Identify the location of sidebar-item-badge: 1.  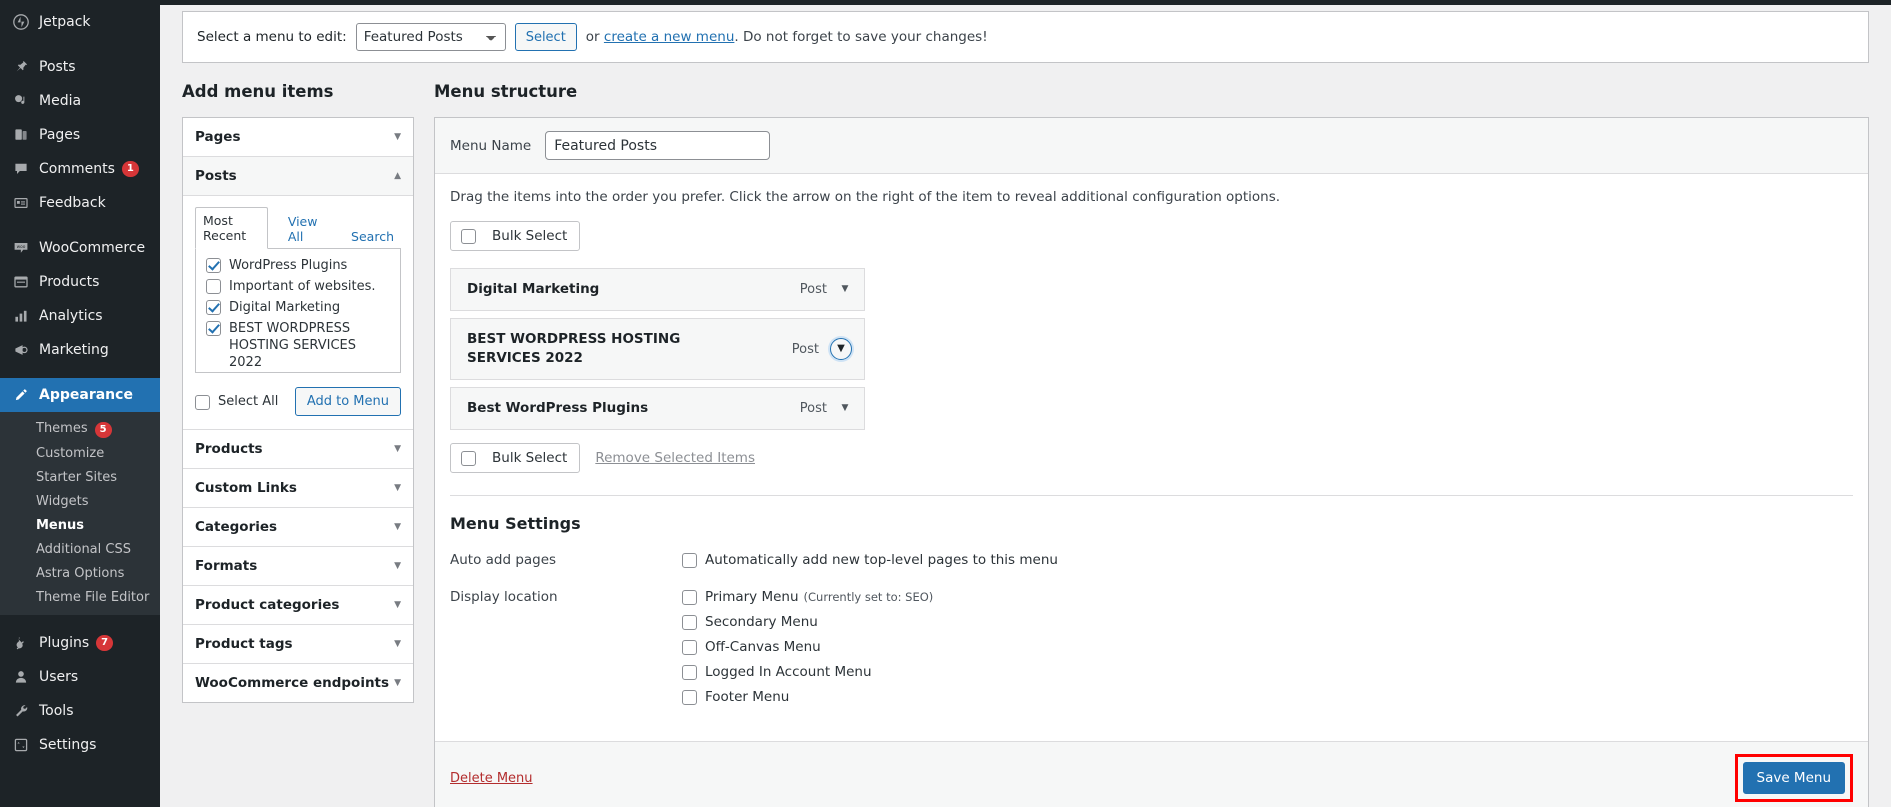
(130, 169).